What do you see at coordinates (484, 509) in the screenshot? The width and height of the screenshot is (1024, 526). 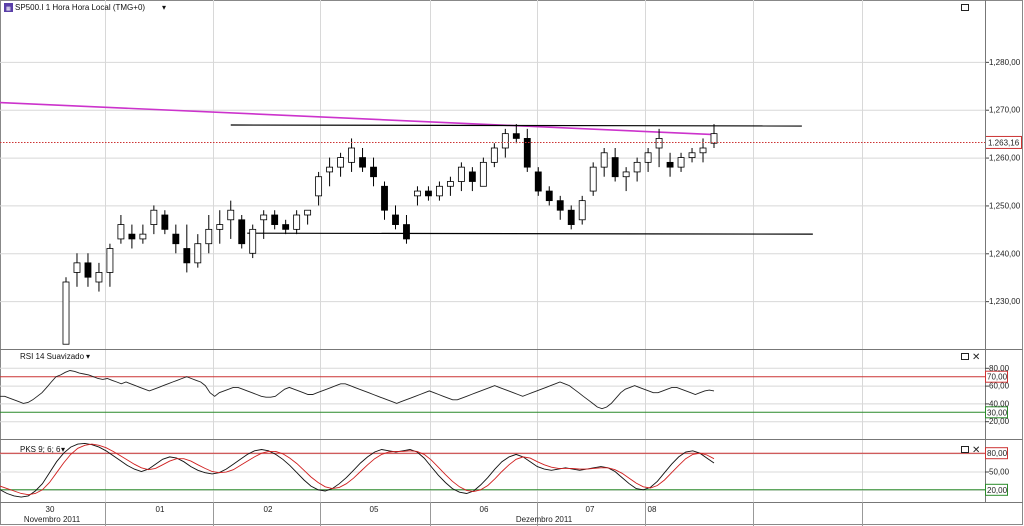 I see `day-label: 06` at bounding box center [484, 509].